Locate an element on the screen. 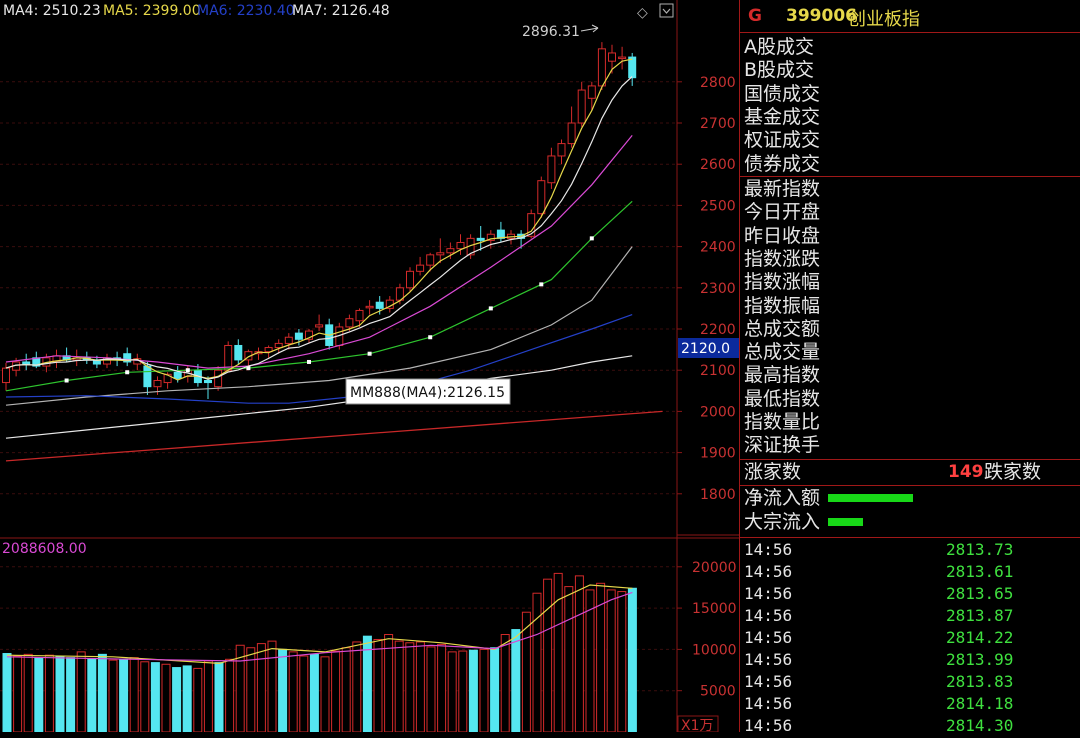  tick-price: 2813.83 is located at coordinates (980, 681).